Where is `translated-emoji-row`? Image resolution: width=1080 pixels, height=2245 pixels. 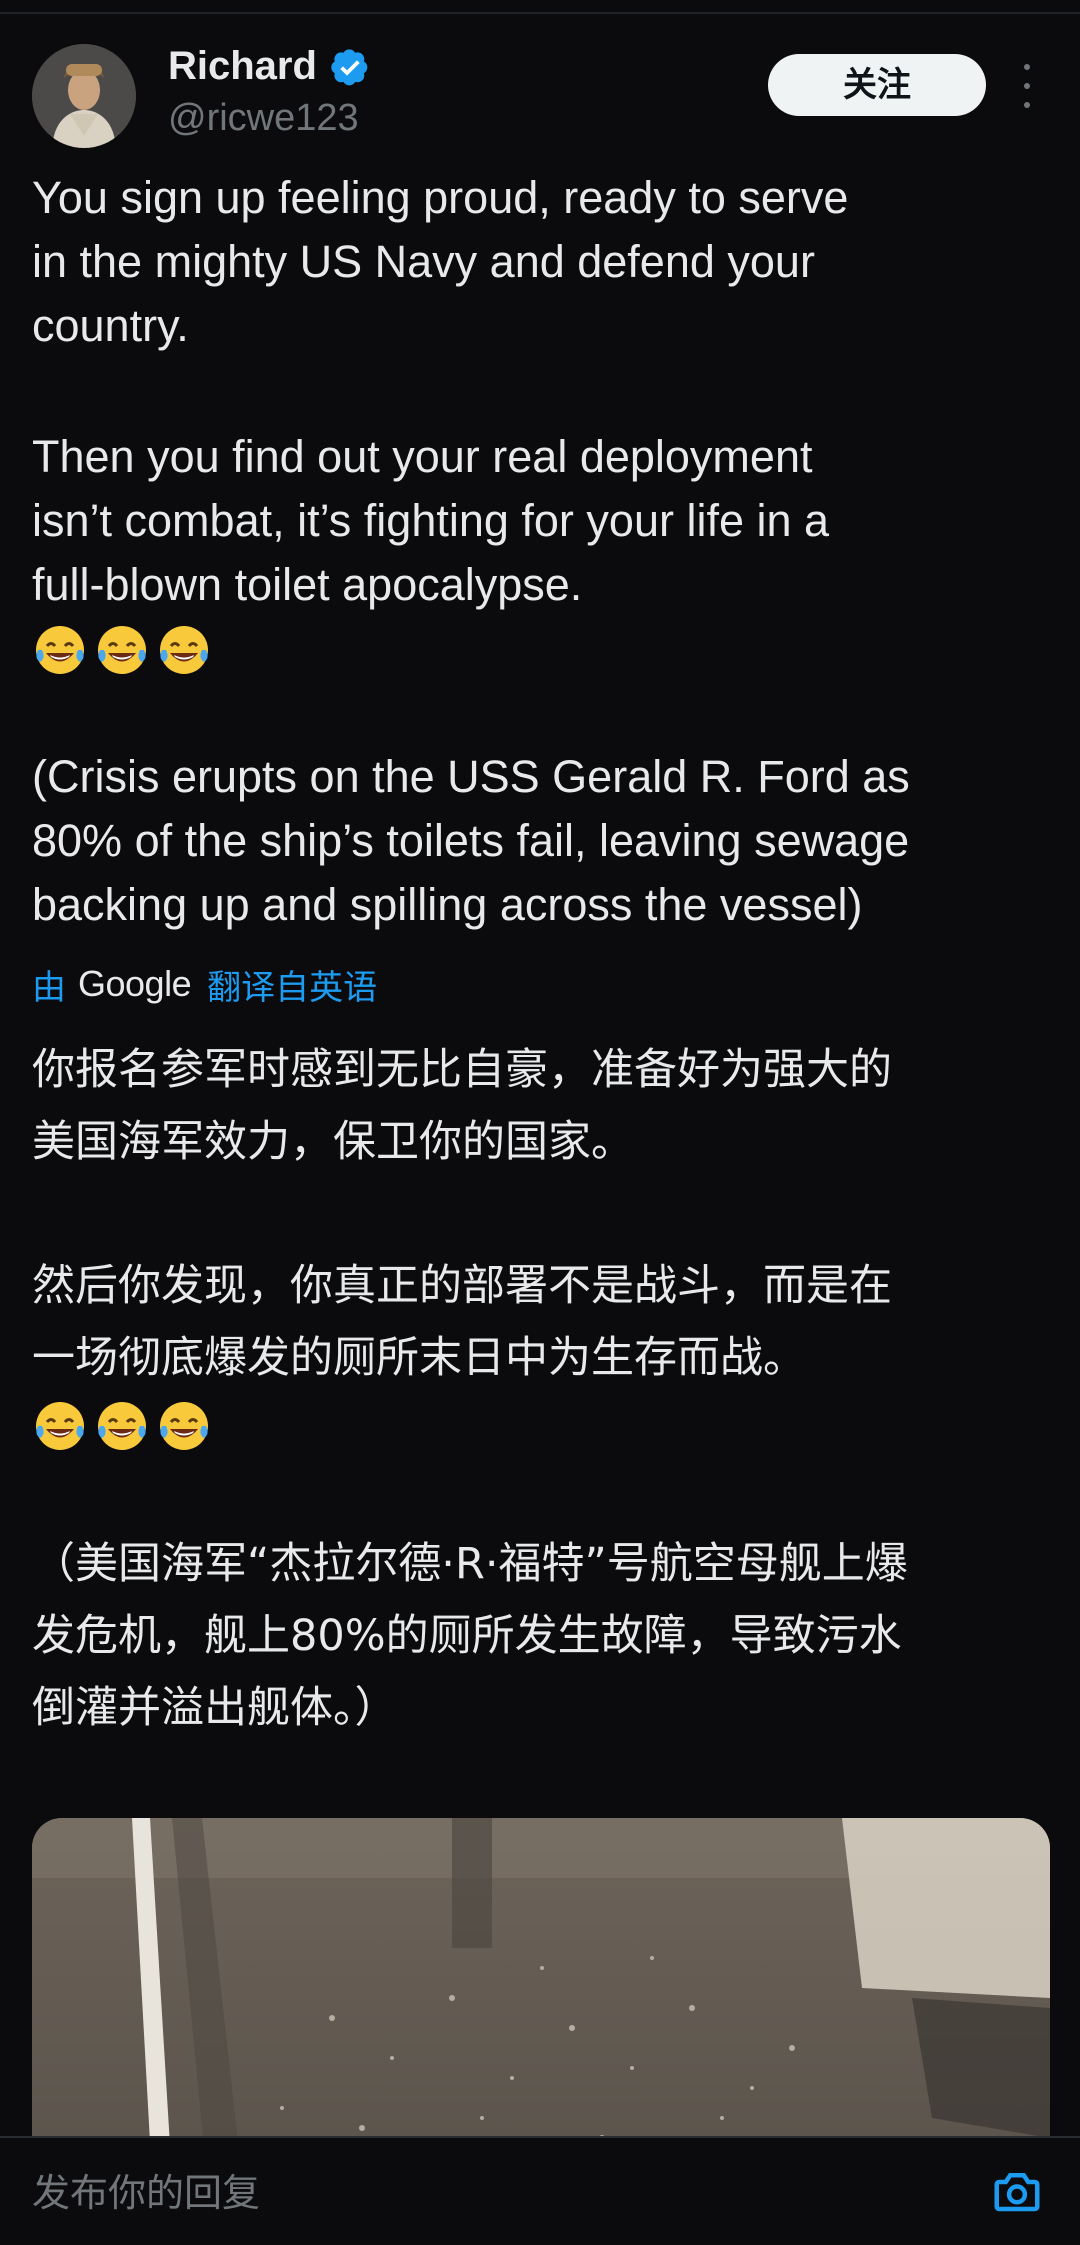
translated-emoji-row is located at coordinates (122, 1428).